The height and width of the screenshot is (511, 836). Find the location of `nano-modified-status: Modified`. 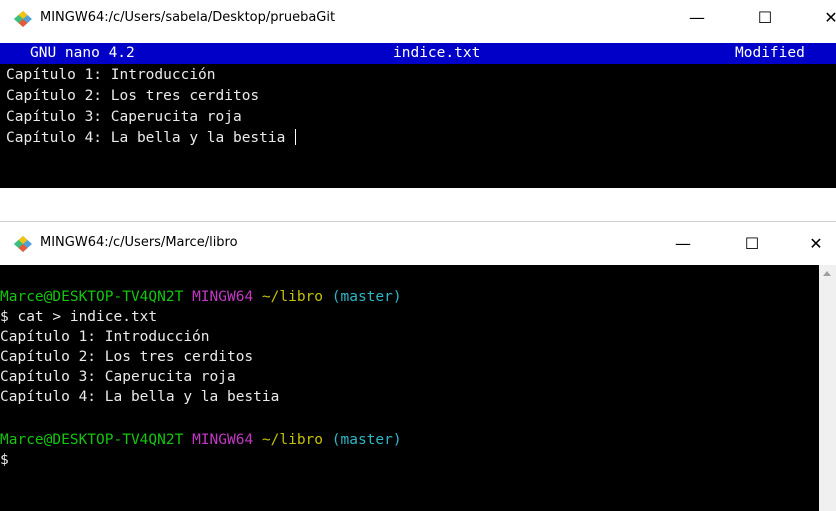

nano-modified-status: Modified is located at coordinates (770, 53).